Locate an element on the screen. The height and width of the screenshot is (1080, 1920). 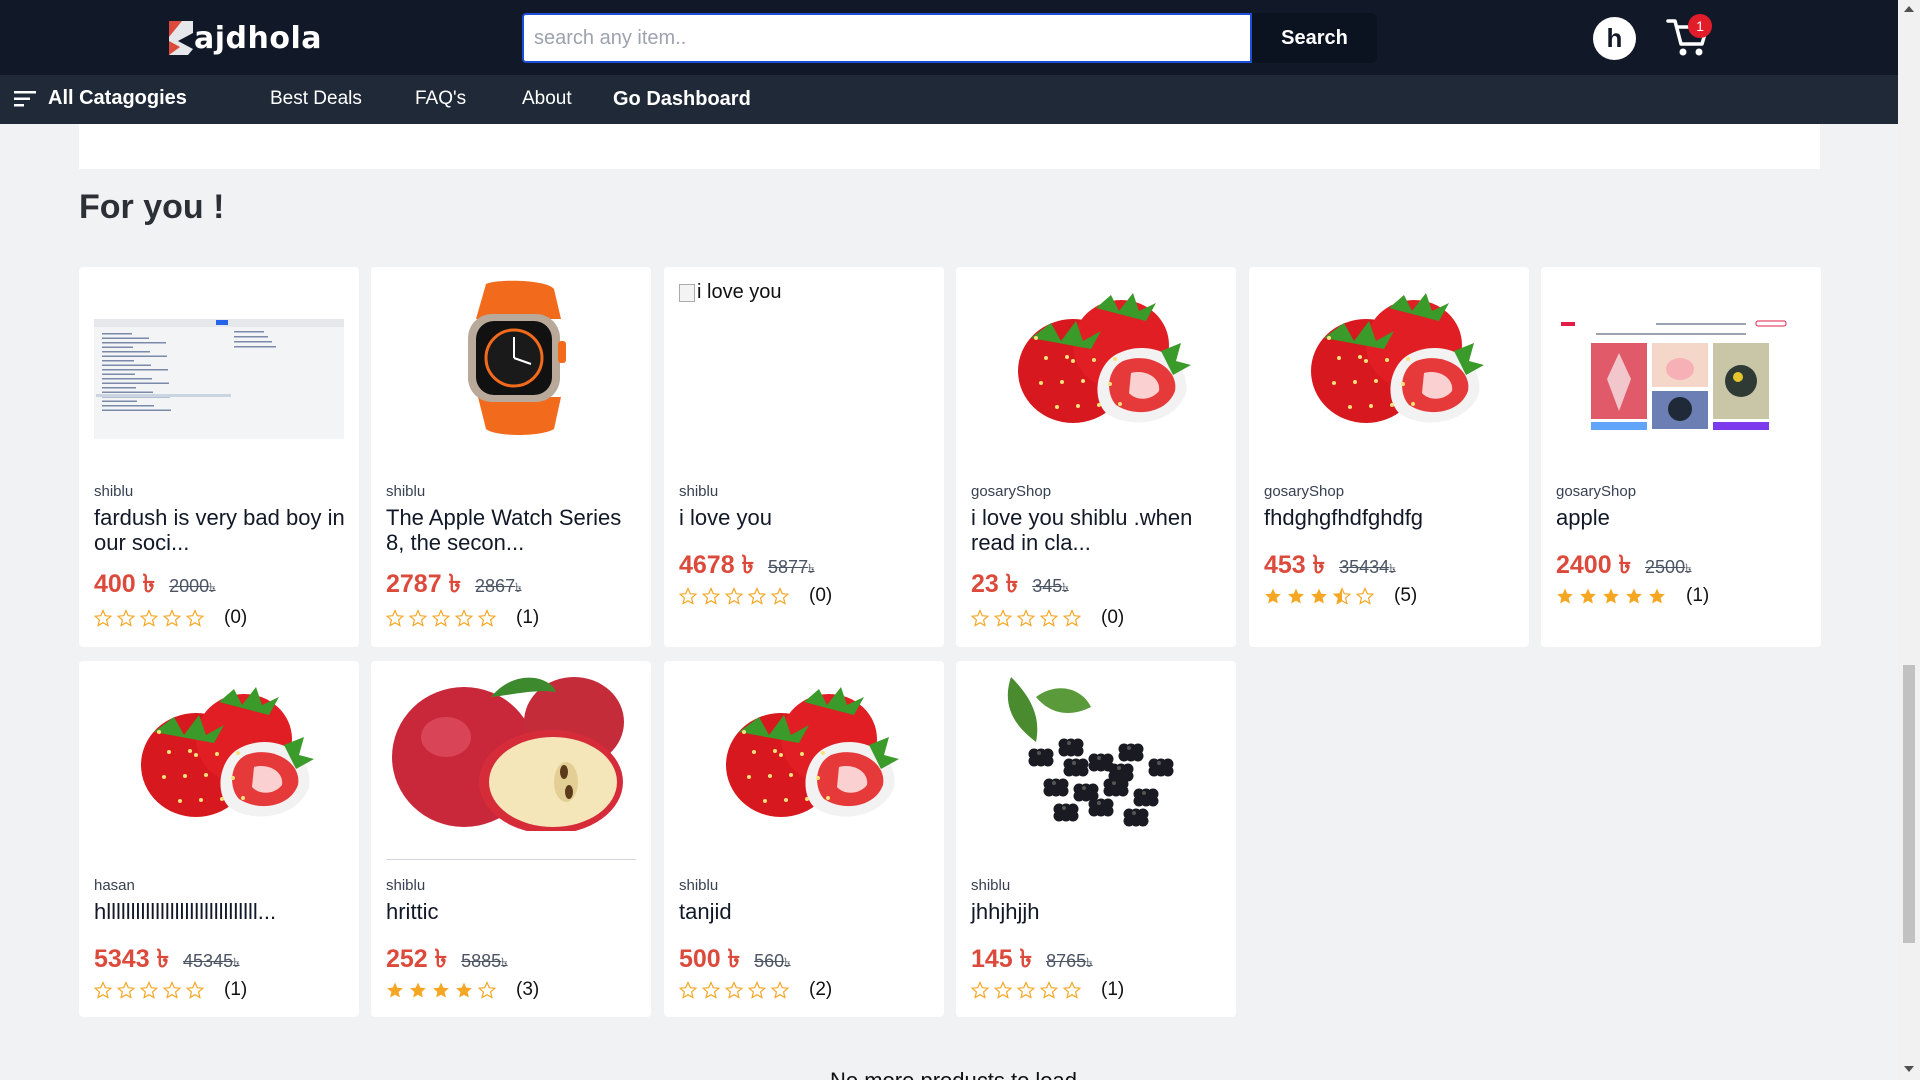
price-row: 2787 ৳ 2867৳ is located at coordinates (454, 585).